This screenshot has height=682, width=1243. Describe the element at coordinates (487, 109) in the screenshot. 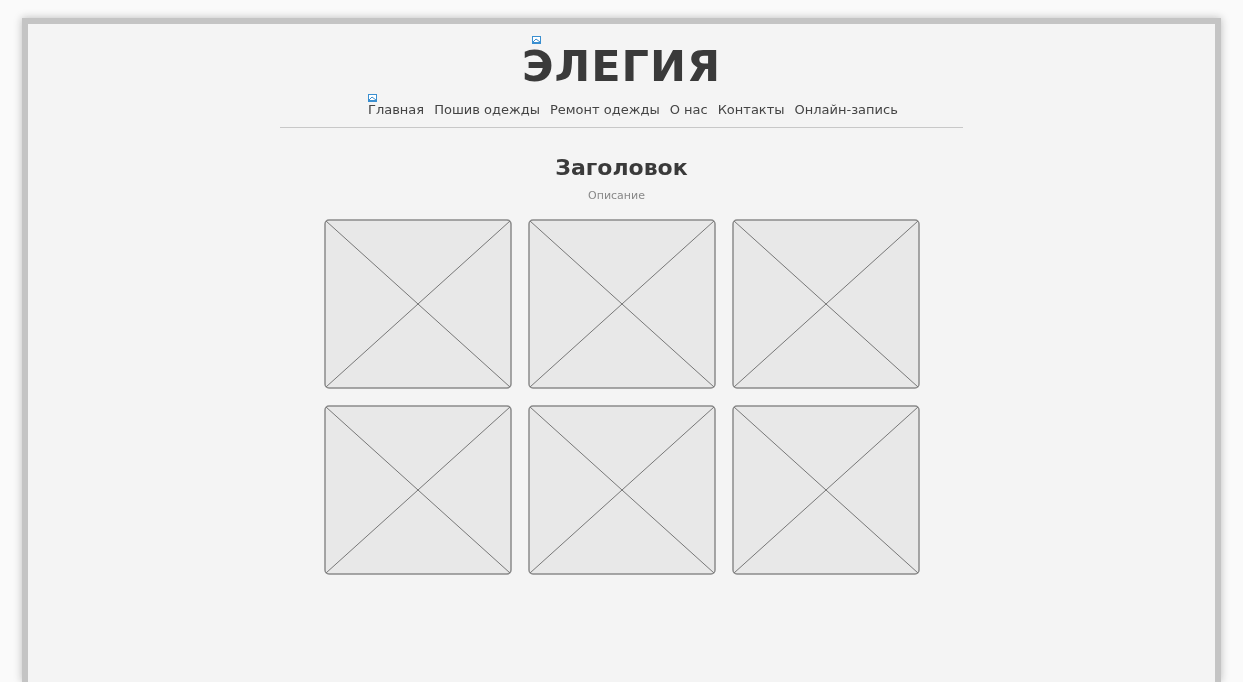

I see `nav-link: Пошив одежды` at that location.